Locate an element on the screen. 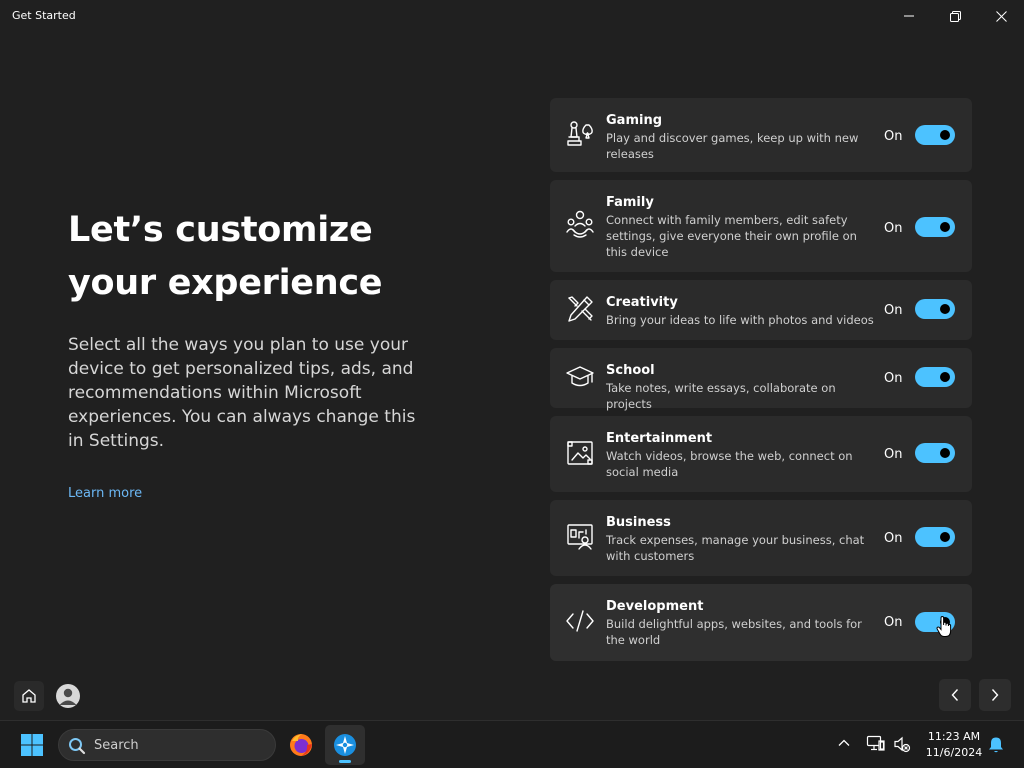 The height and width of the screenshot is (768, 1024). get-started-app-icon is located at coordinates (345, 745).